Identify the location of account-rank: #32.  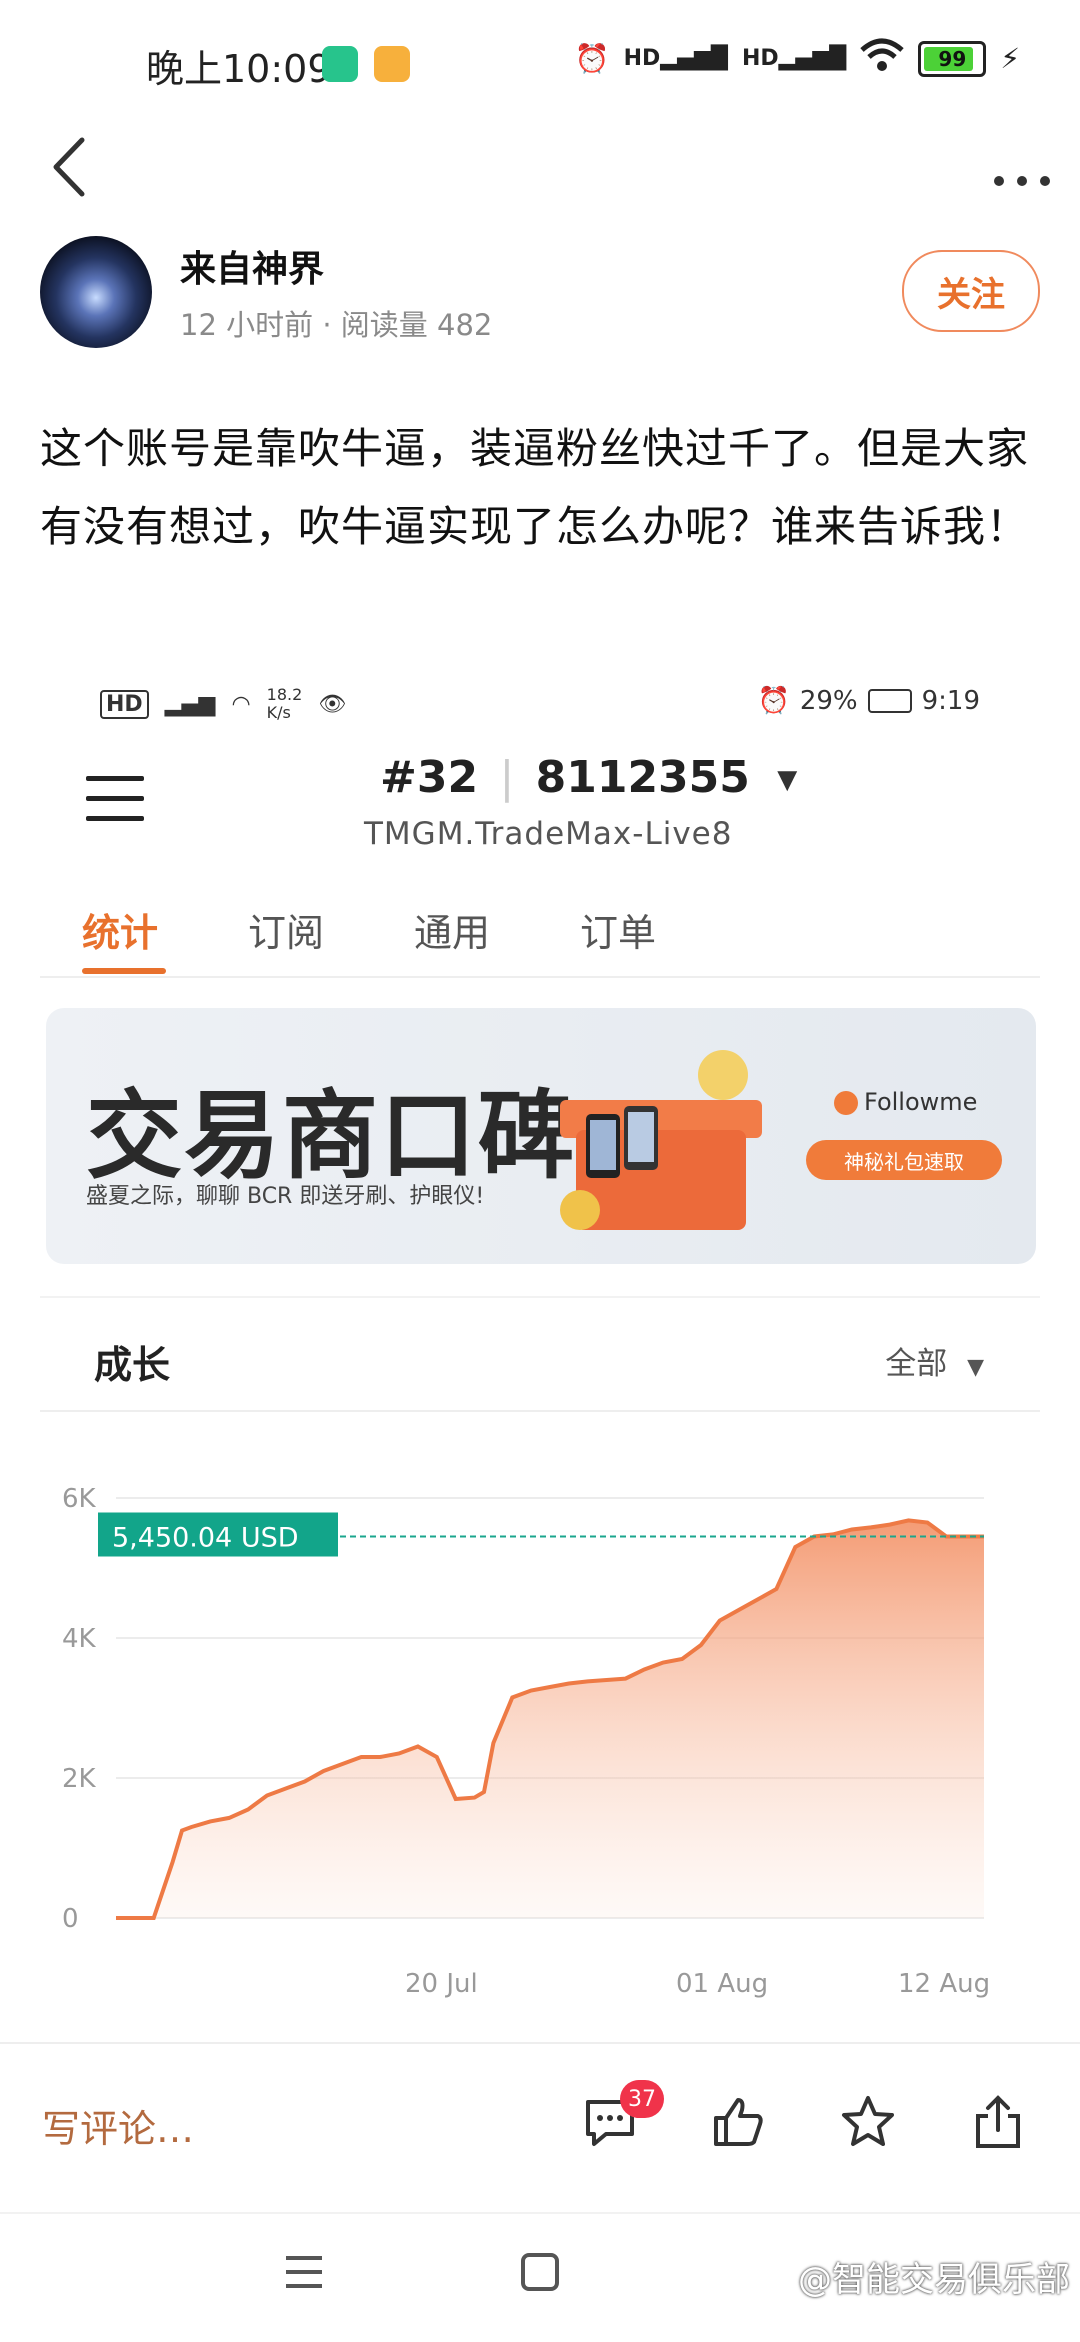
(429, 777).